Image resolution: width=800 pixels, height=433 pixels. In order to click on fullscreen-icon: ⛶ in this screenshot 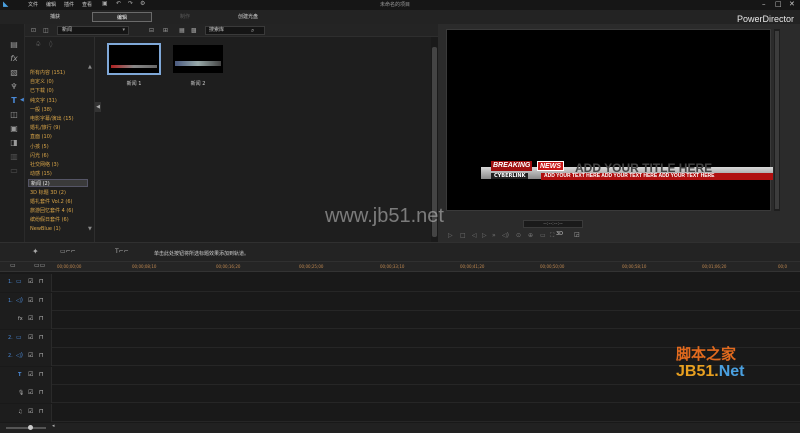, I will do `click(552, 236)`.